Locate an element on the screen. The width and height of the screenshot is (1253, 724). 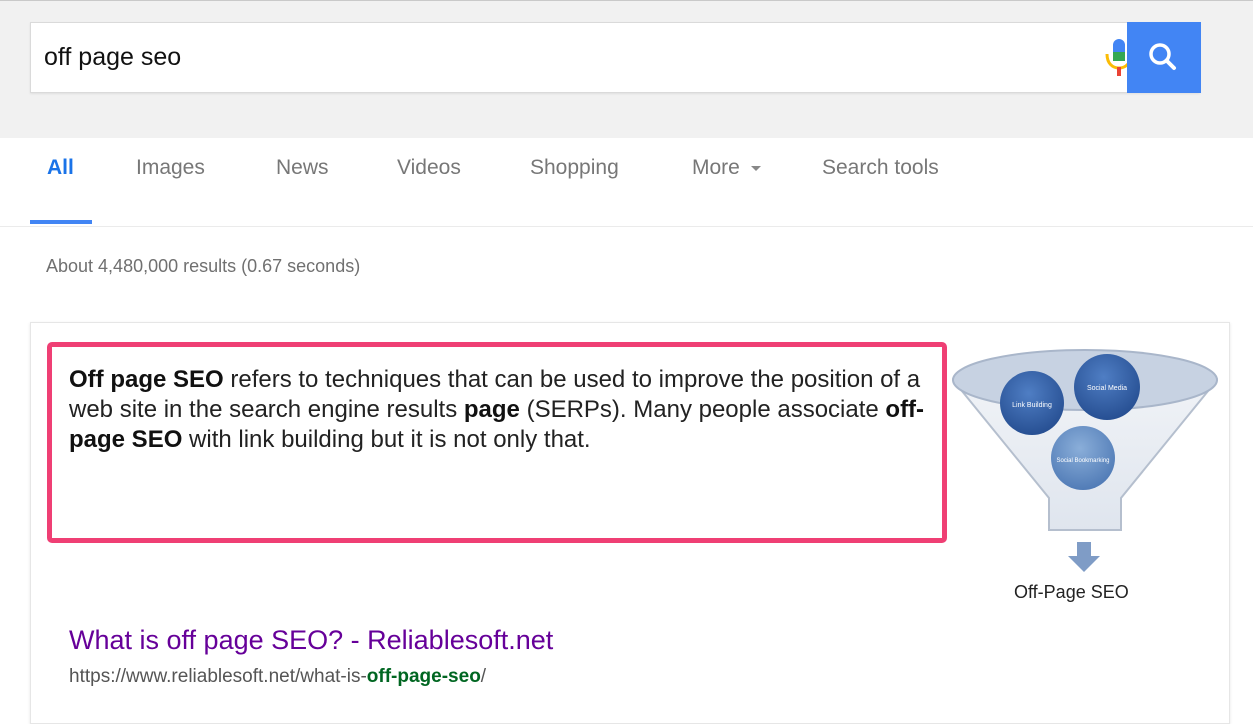
search-input is located at coordinates (556, 57).